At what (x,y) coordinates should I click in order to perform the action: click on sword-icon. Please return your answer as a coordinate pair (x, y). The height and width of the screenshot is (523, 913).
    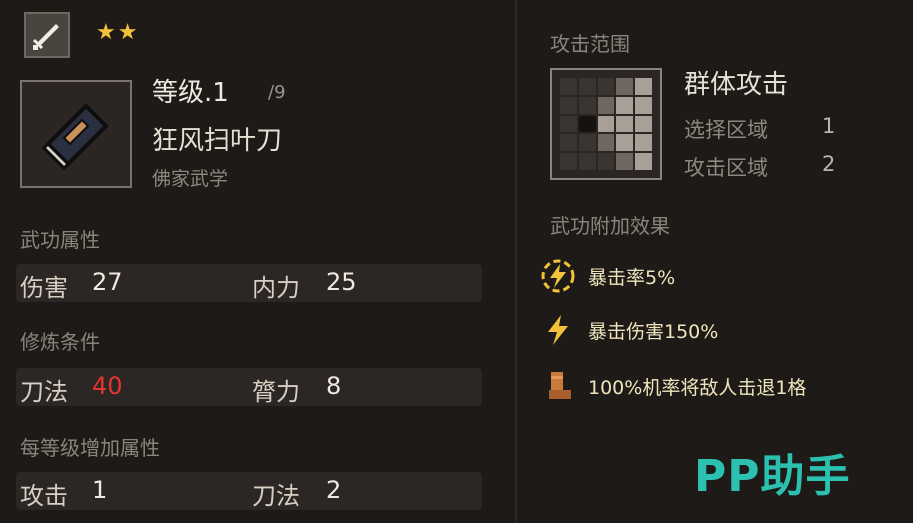
    Looking at the image, I should click on (45, 37).